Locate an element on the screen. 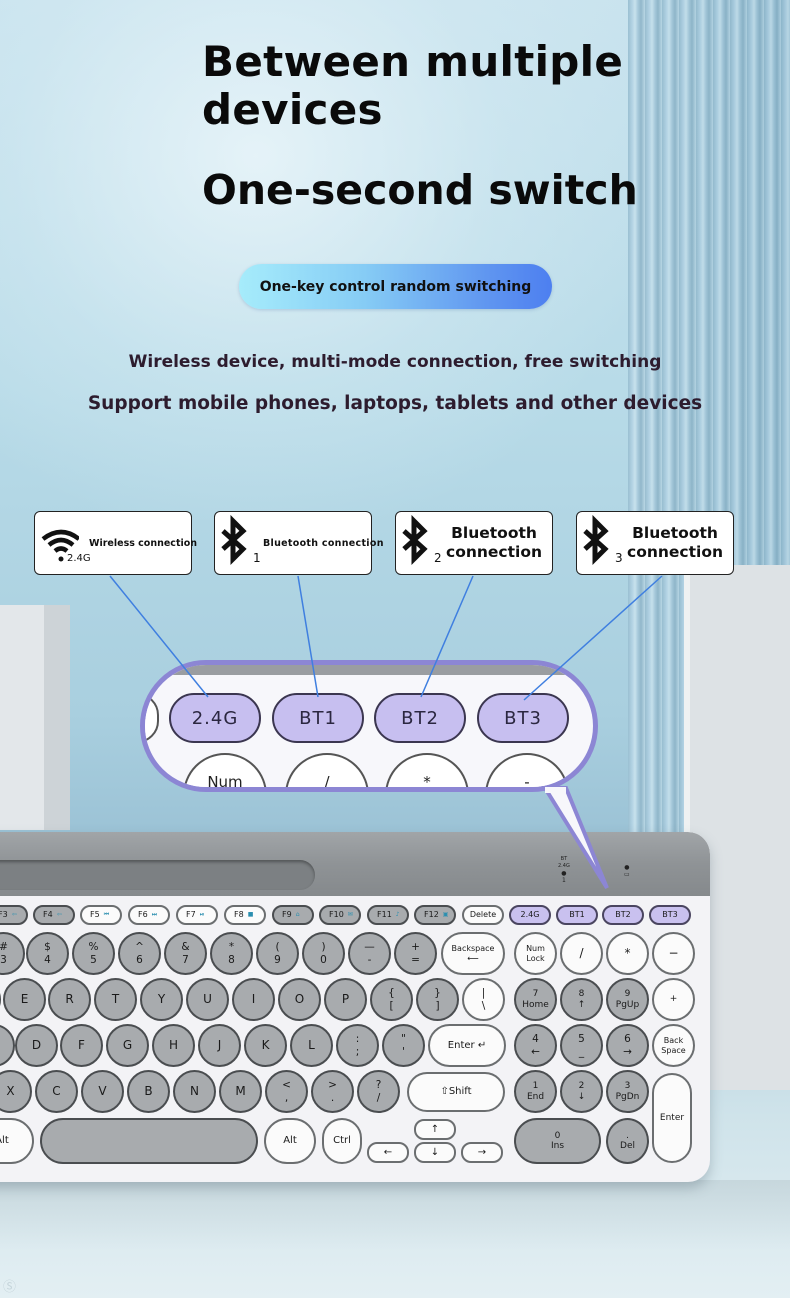 The height and width of the screenshot is (1298, 790). key-numpad-num-lock: Num Lock is located at coordinates (535, 953).